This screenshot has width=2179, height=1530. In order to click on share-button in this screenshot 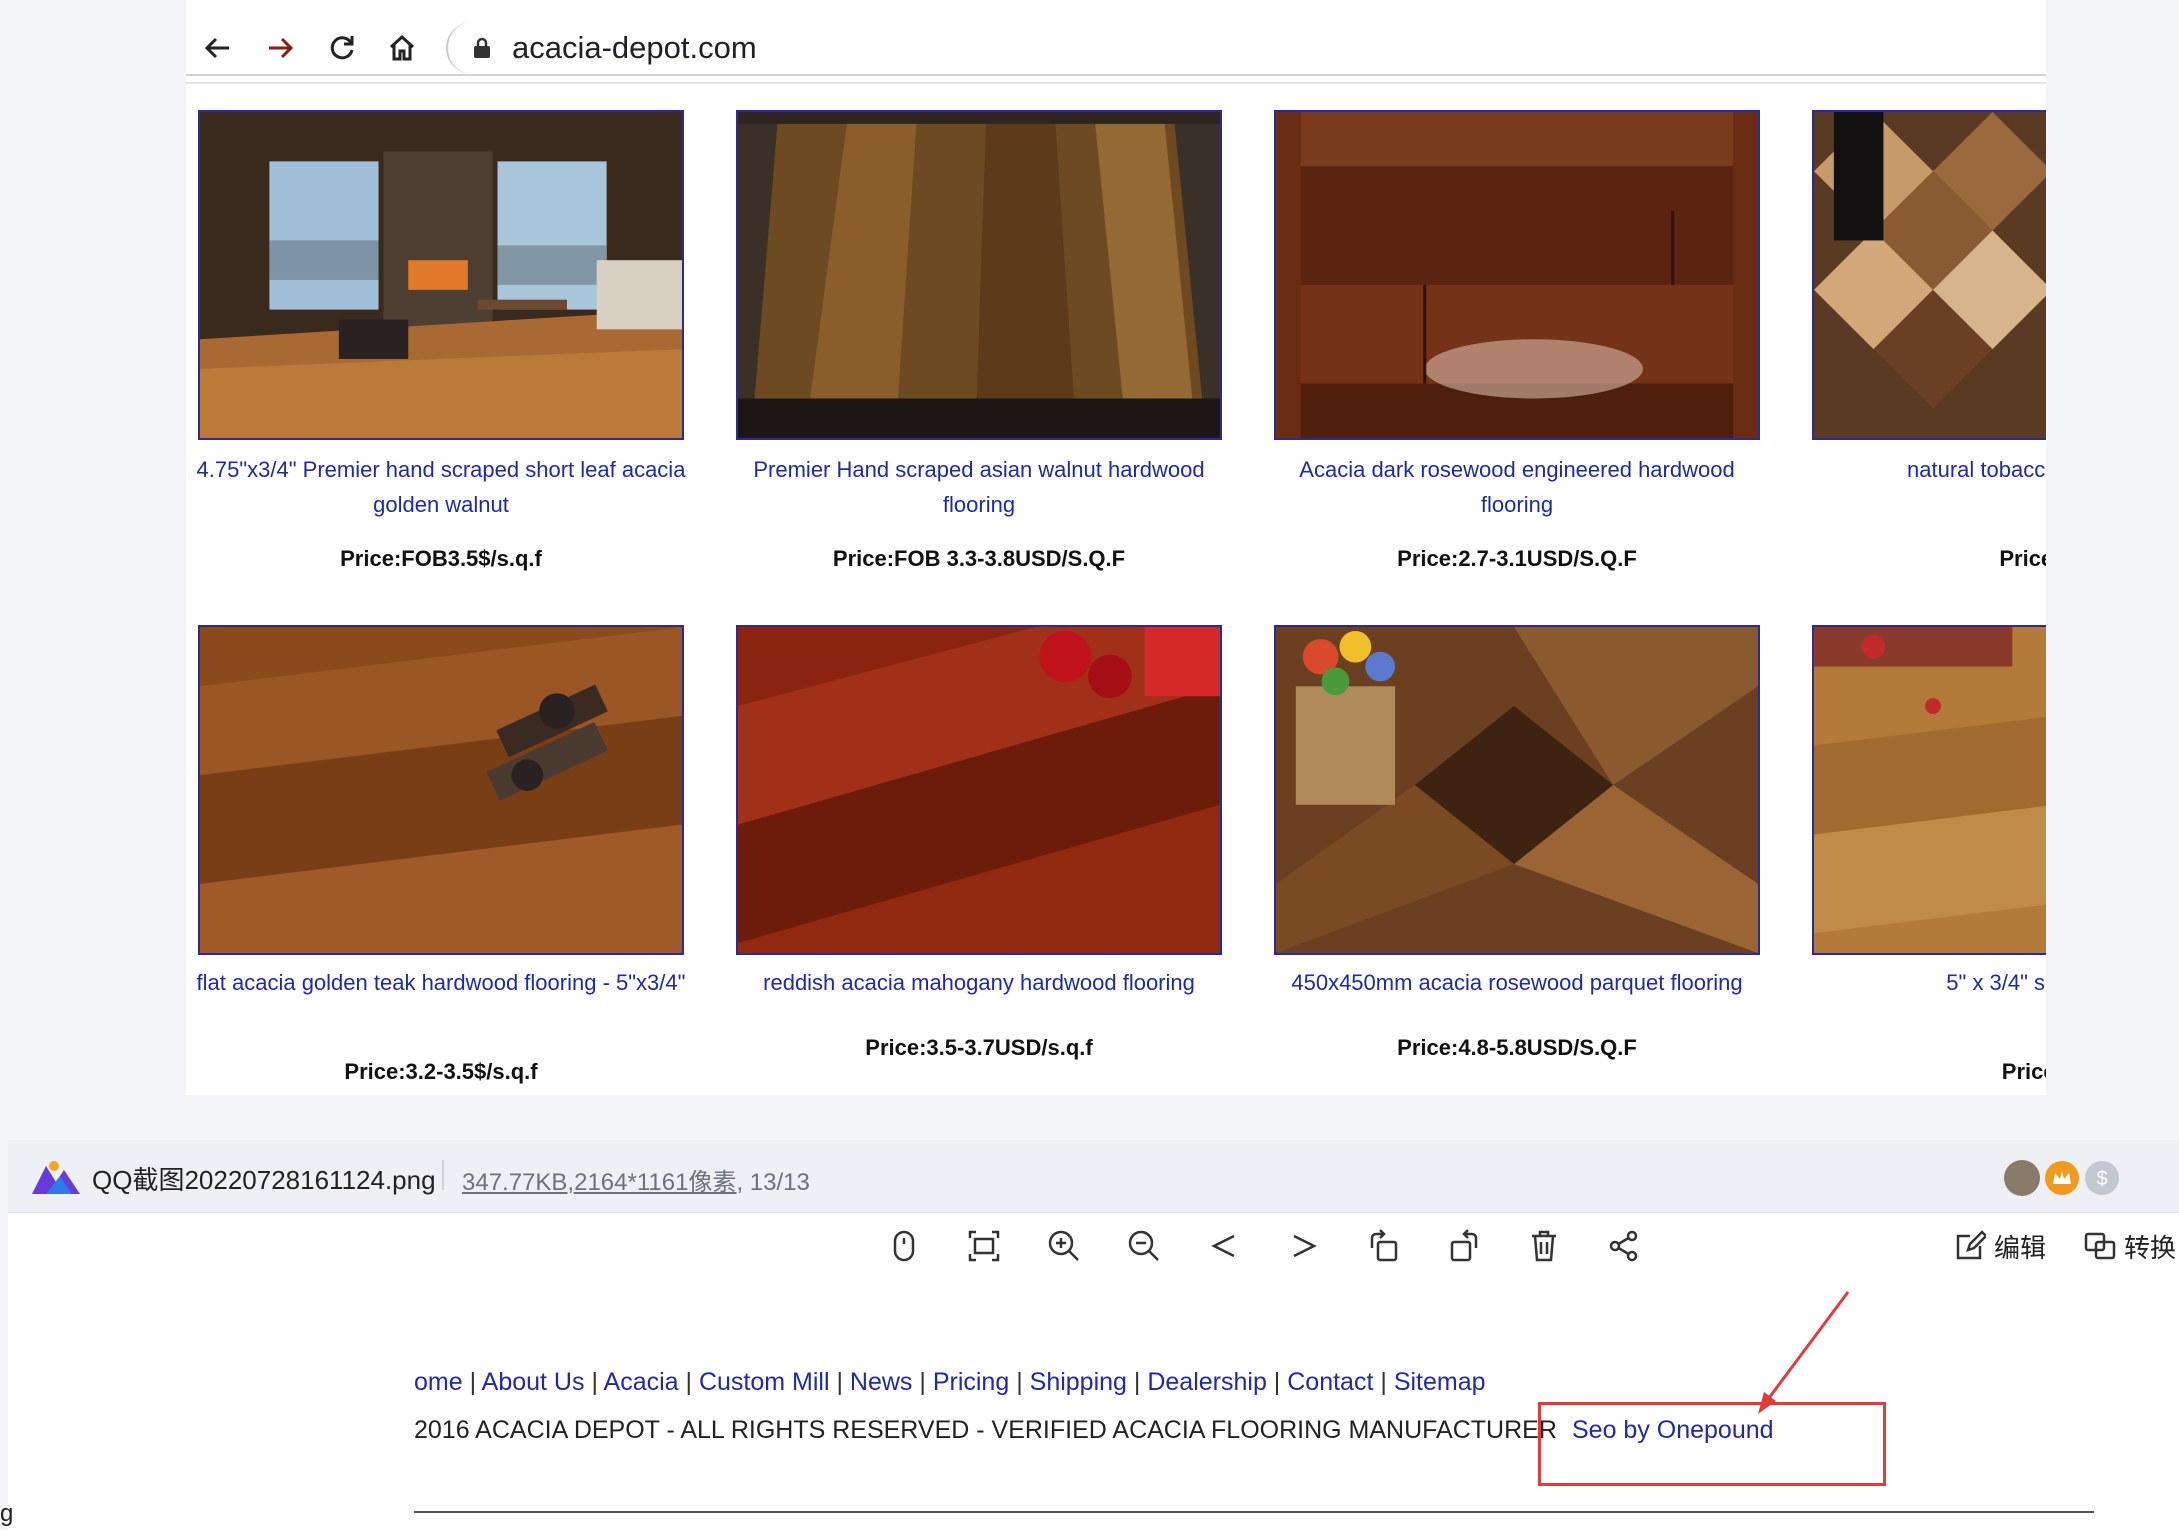, I will do `click(1624, 1246)`.